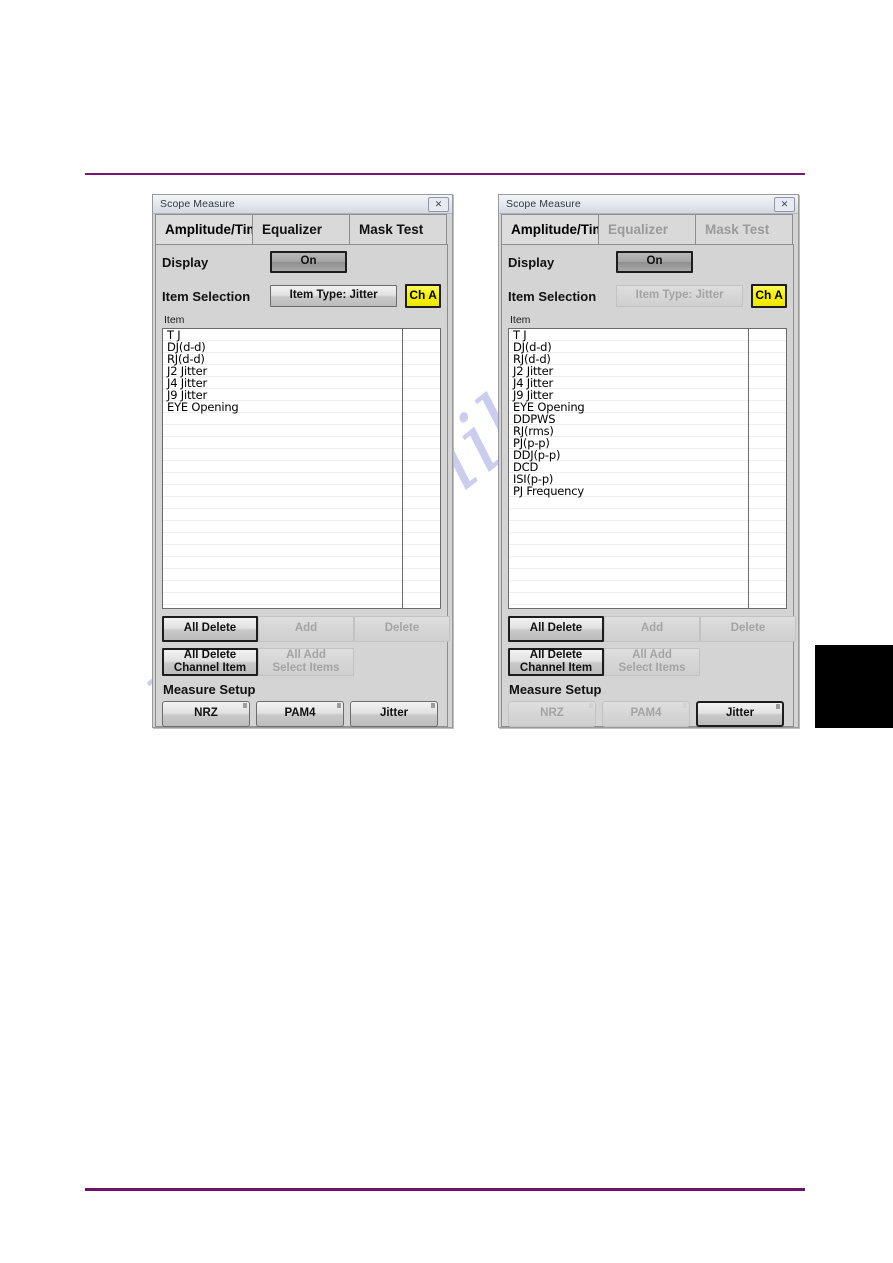  What do you see at coordinates (282, 407) in the screenshot?
I see `list-item: EYE Opening` at bounding box center [282, 407].